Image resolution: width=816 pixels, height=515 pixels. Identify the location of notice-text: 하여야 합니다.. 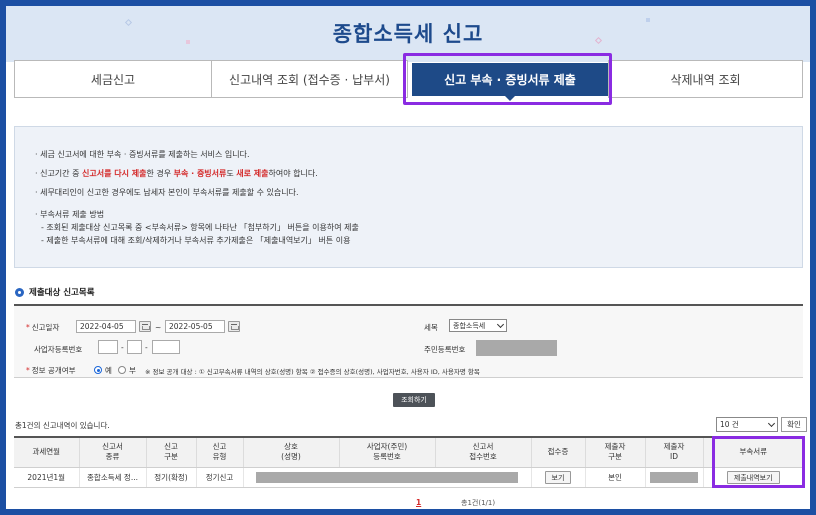
(293, 173).